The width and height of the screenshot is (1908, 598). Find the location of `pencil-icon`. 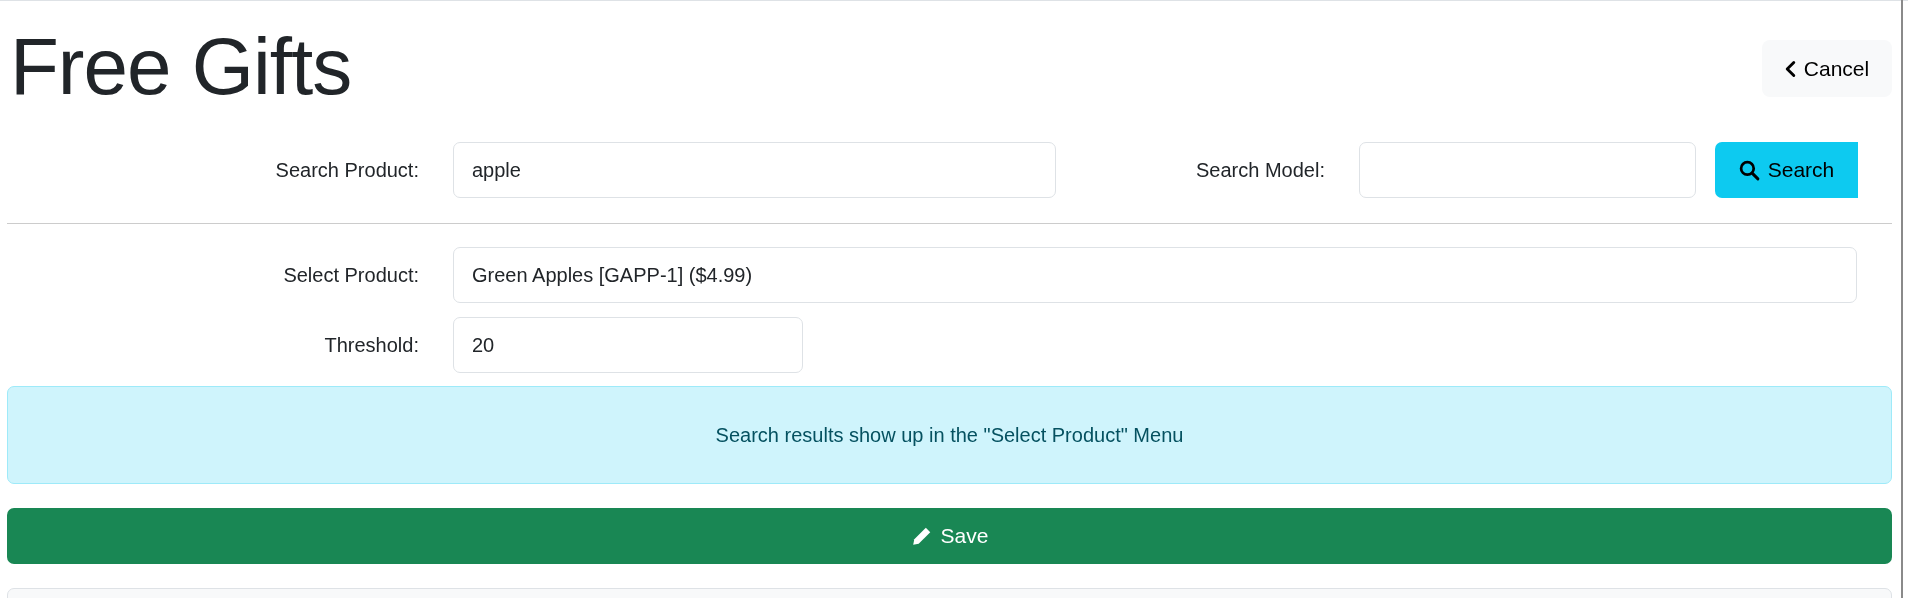

pencil-icon is located at coordinates (921, 536).